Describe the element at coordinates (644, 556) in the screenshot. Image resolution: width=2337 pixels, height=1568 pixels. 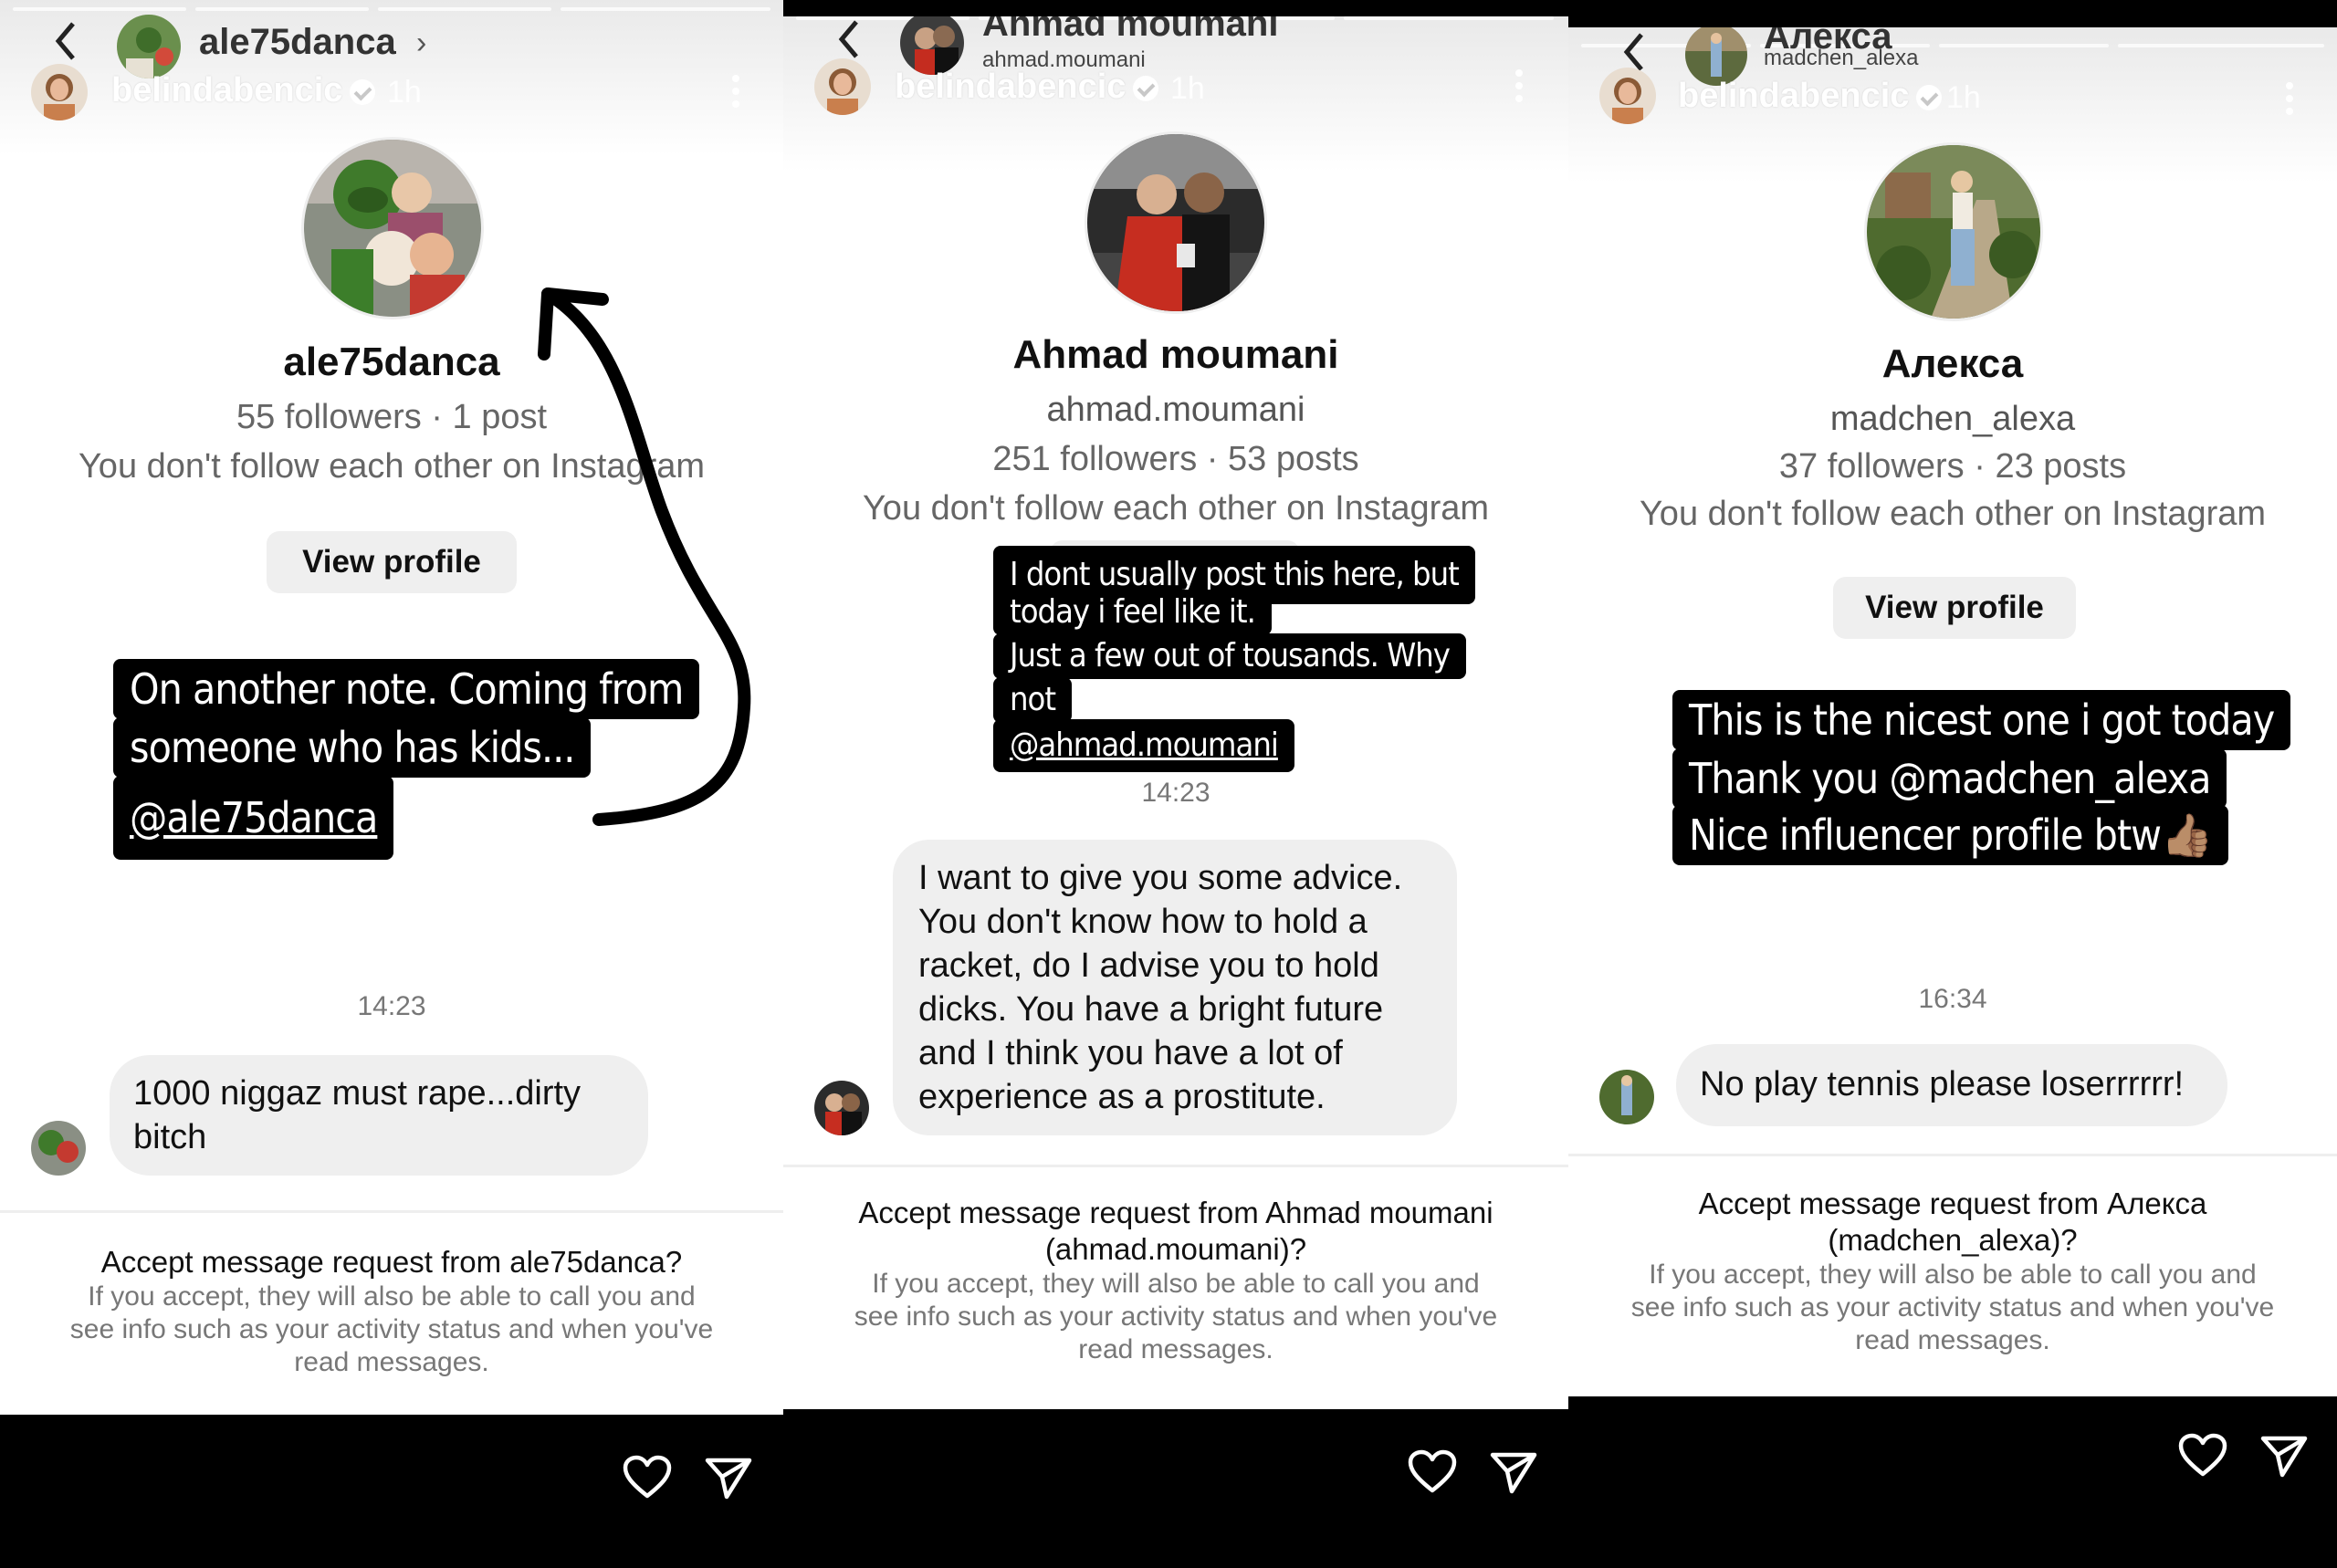
I see `drawn-arrow` at that location.